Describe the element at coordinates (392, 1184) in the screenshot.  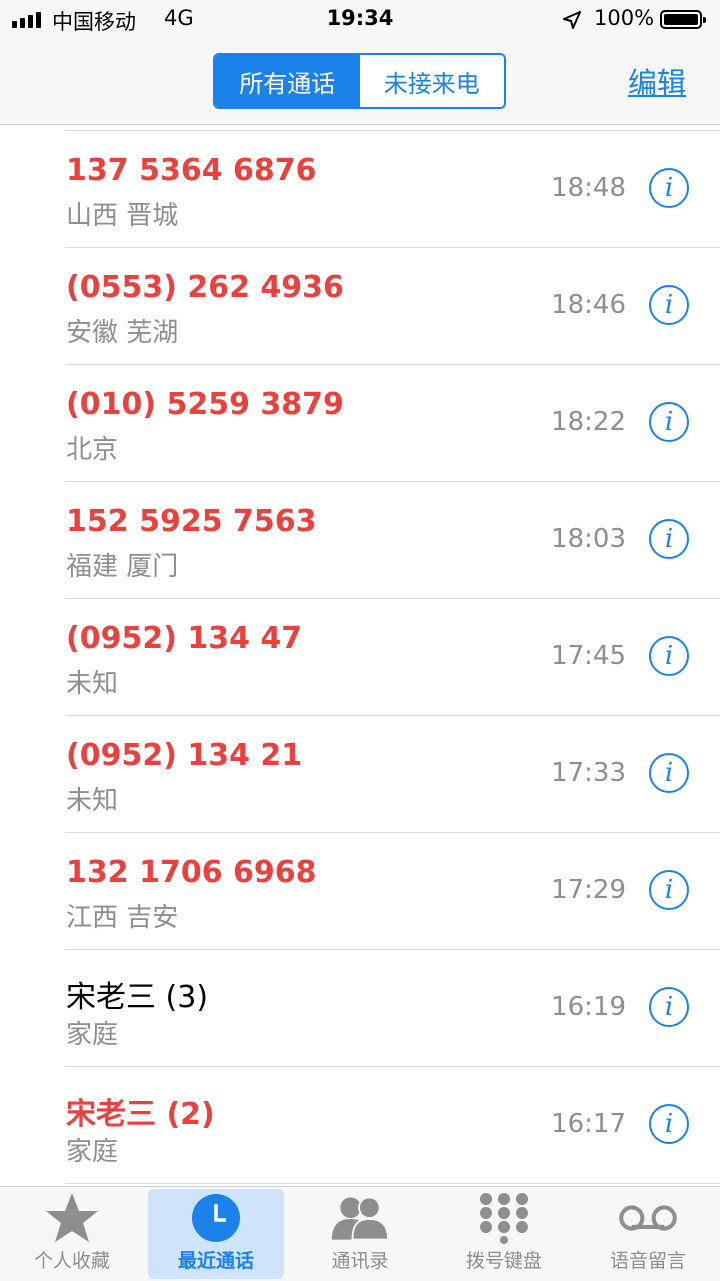
I see `list-divider` at that location.